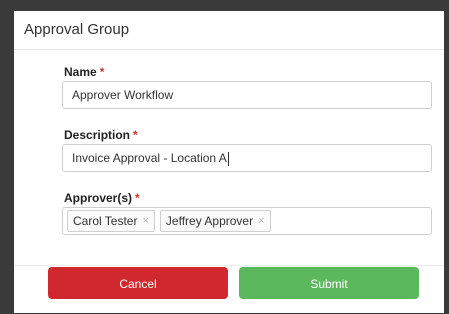  What do you see at coordinates (80, 72) in the screenshot?
I see `name-label-text: Name` at bounding box center [80, 72].